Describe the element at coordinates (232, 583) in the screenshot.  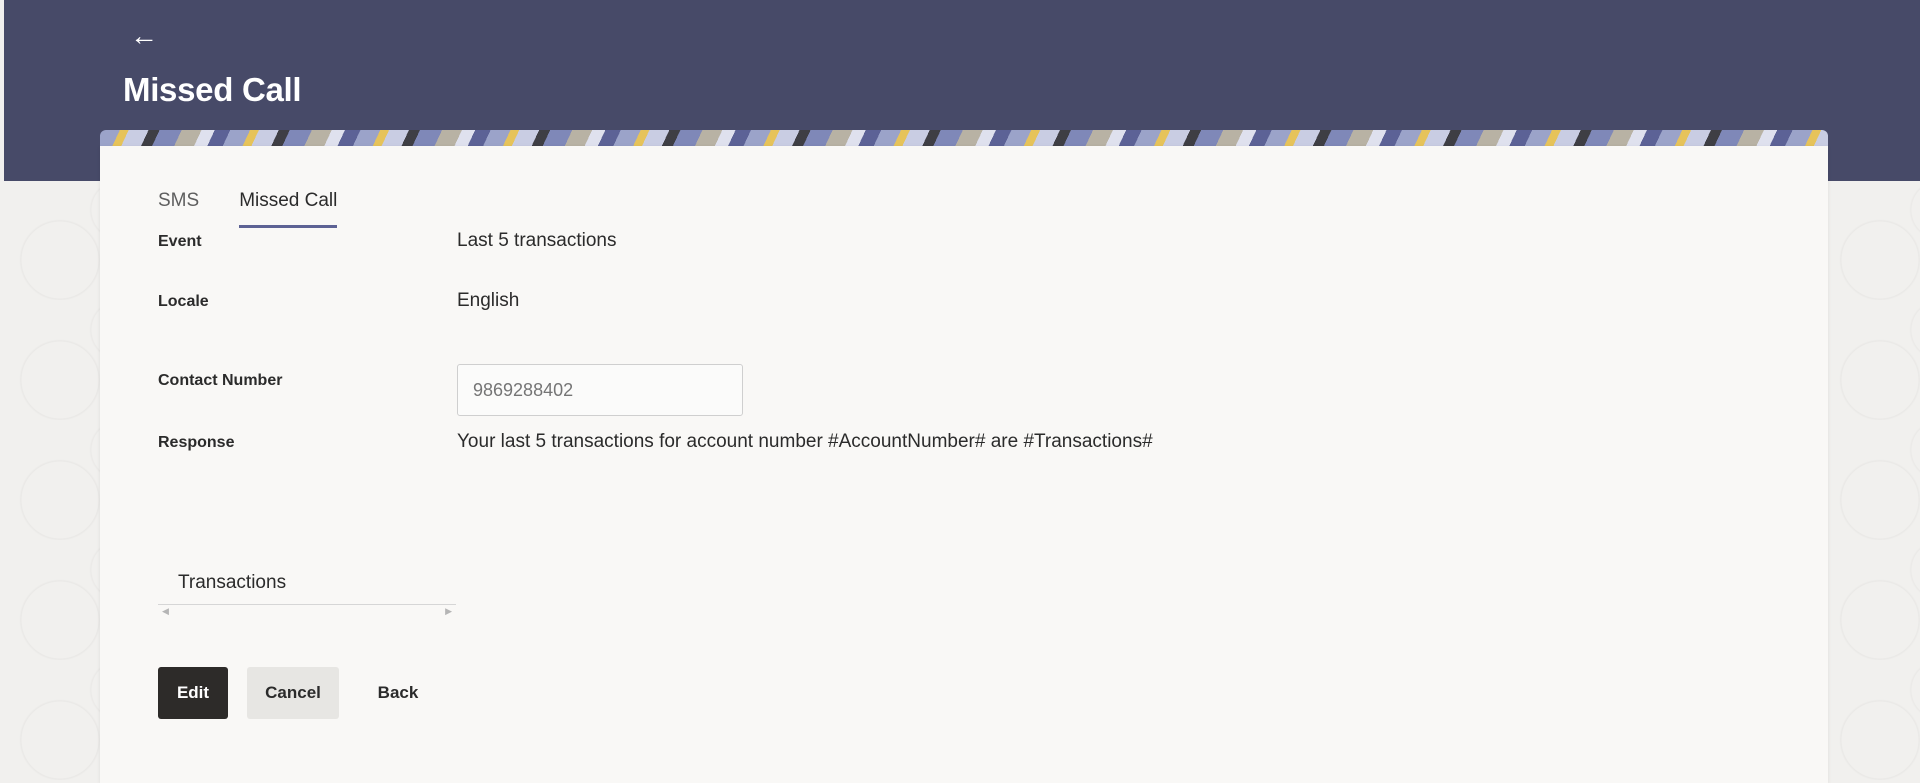
I see `tab-transactions: Transactions` at that location.